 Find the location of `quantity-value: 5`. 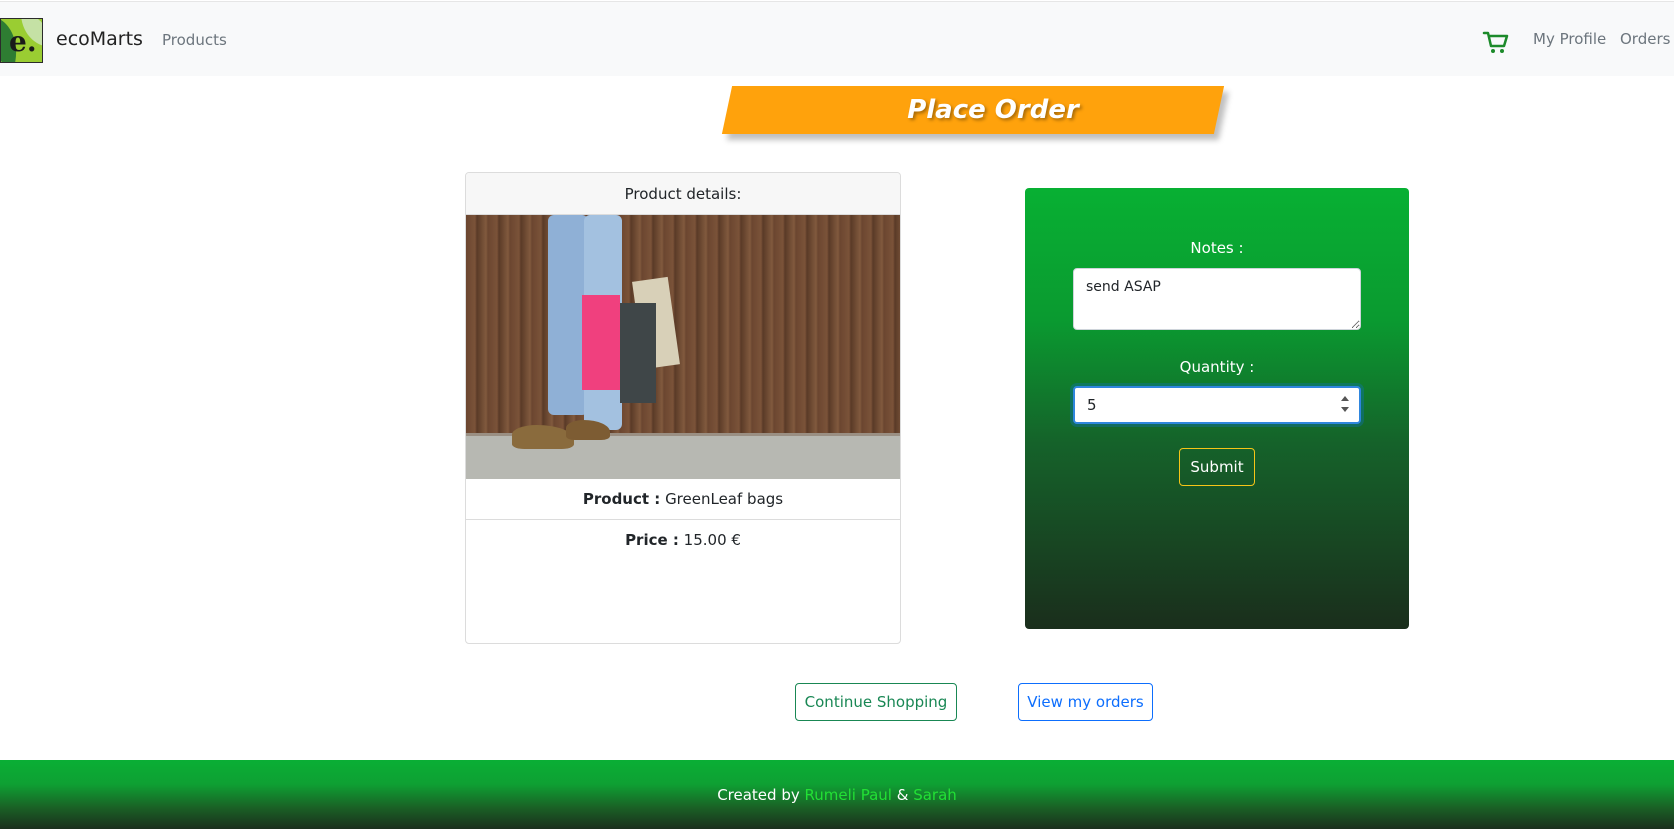

quantity-value: 5 is located at coordinates (1092, 405).